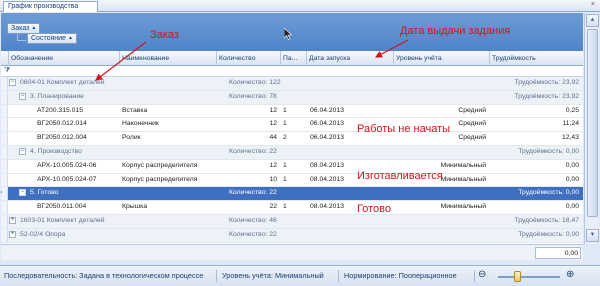  I want to click on vertical-scrollbar: ▲ ▼, so click(591, 128).